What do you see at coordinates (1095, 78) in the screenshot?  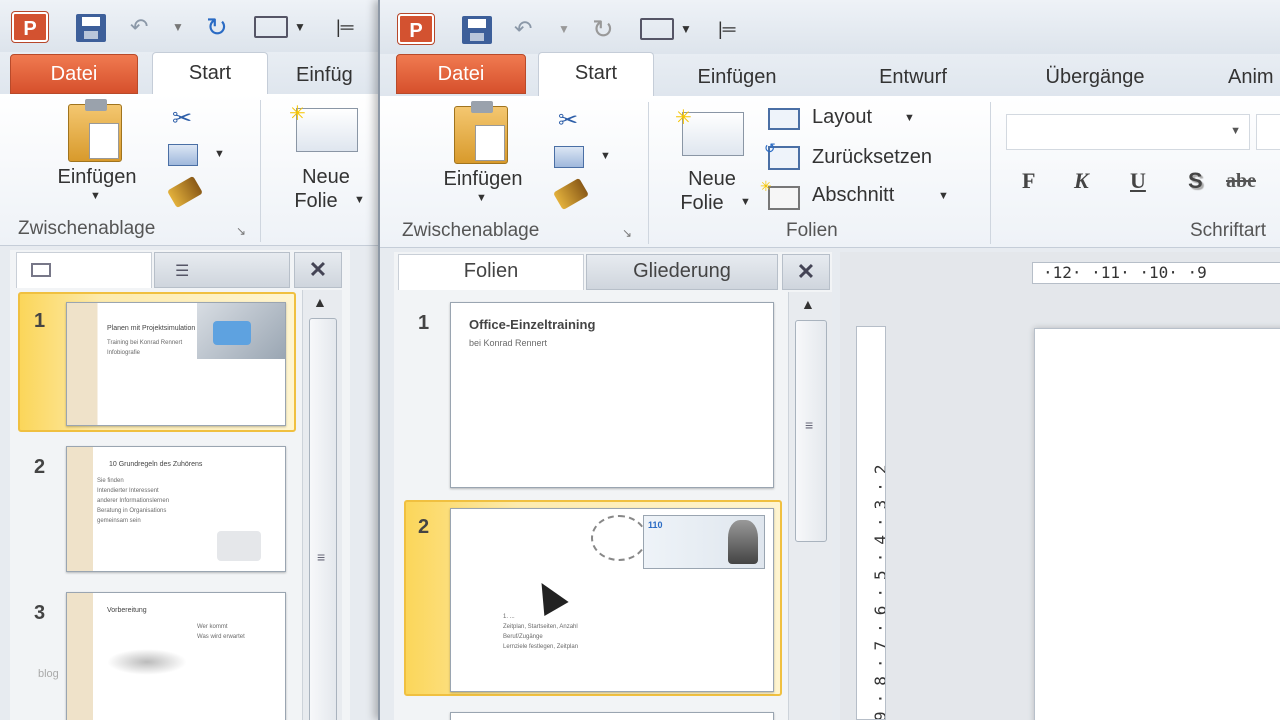 I see `tab-uebergaenge: Übergänge` at bounding box center [1095, 78].